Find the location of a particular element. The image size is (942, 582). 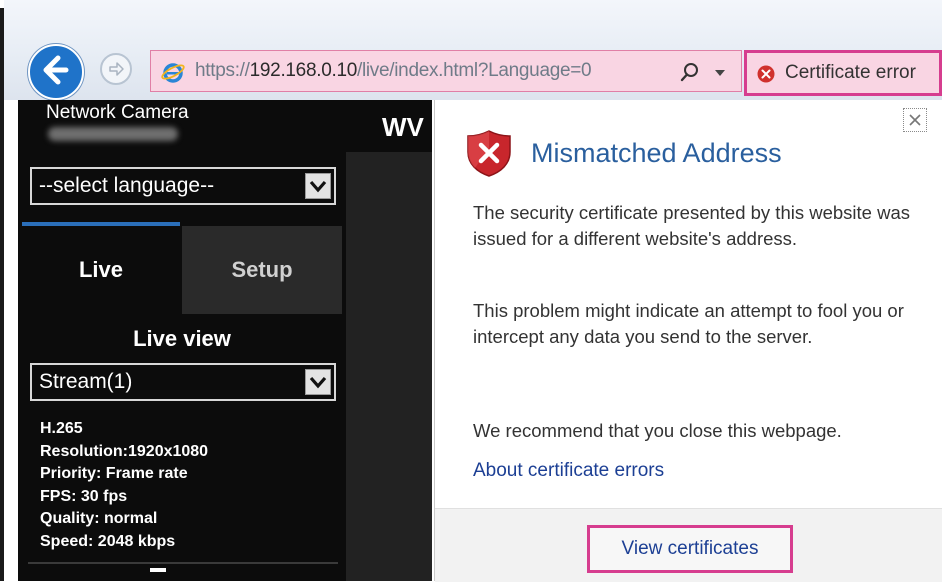

forward-arrow-icon is located at coordinates (116, 69).